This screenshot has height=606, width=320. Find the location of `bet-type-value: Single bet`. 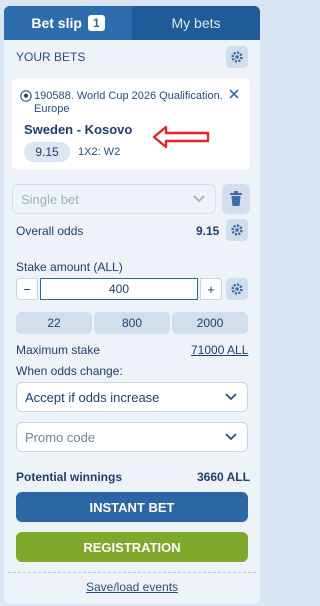

bet-type-value: Single bet is located at coordinates (50, 199).